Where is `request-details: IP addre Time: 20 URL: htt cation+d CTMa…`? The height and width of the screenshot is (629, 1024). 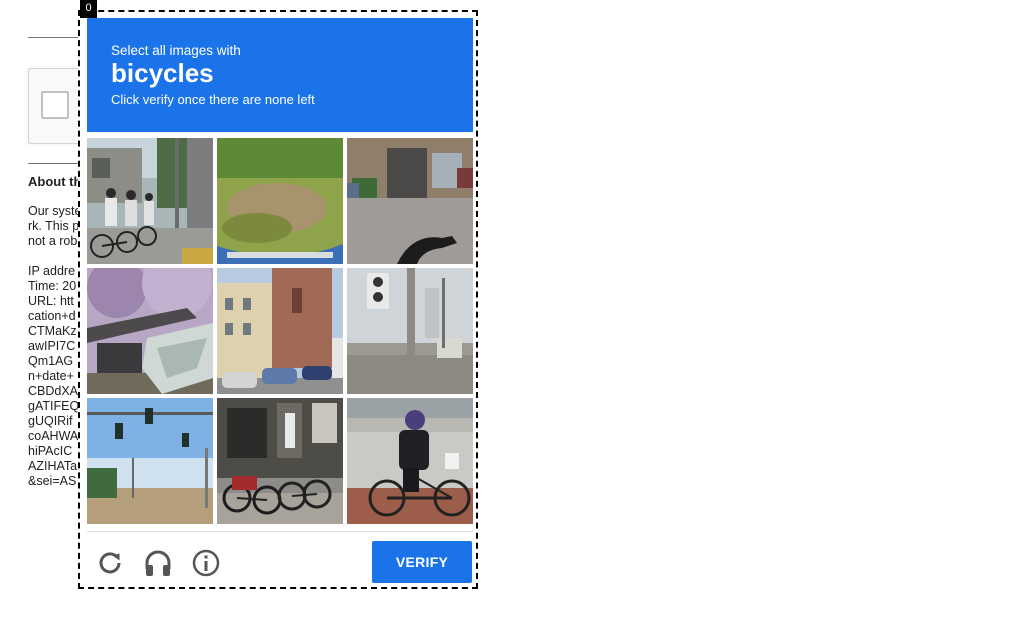
request-details: IP addre Time: 20 URL: htt cation+d CTMa… is located at coordinates (54, 376).